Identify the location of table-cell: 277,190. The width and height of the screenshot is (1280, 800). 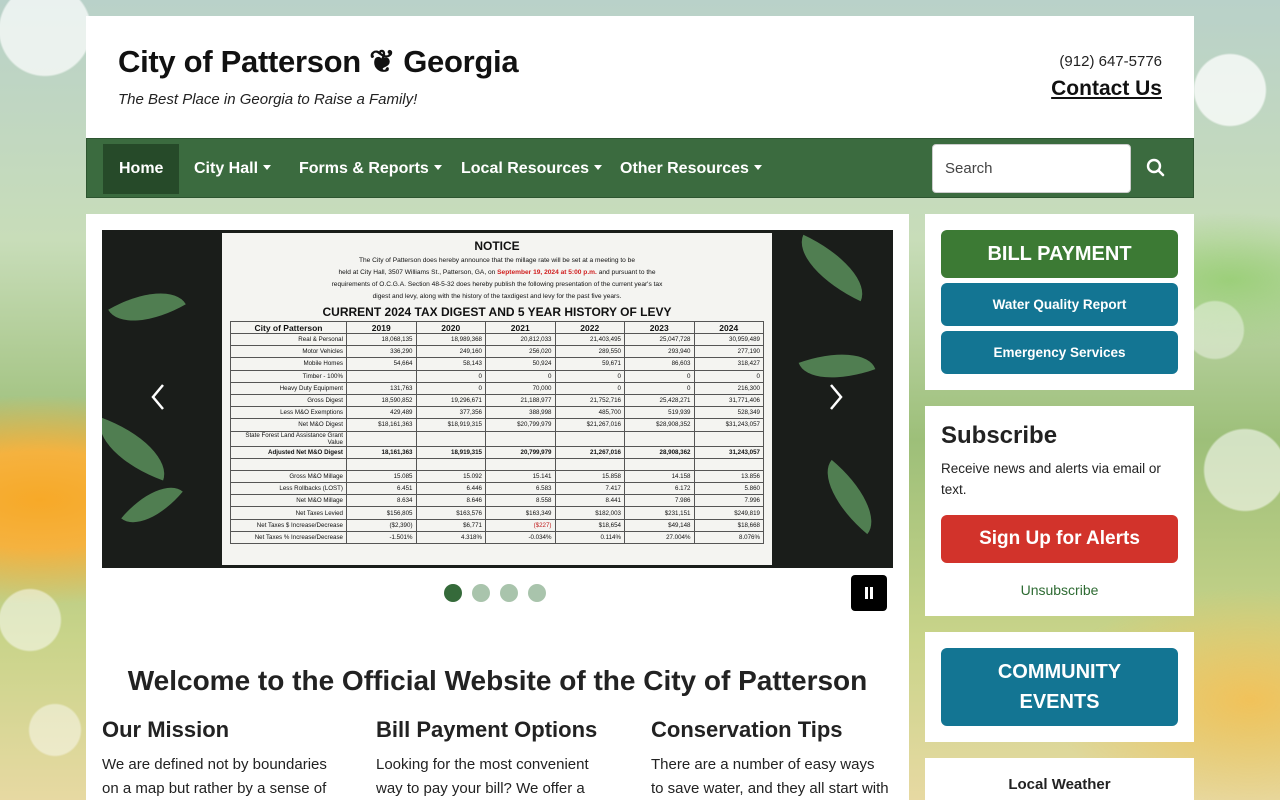
(728, 352).